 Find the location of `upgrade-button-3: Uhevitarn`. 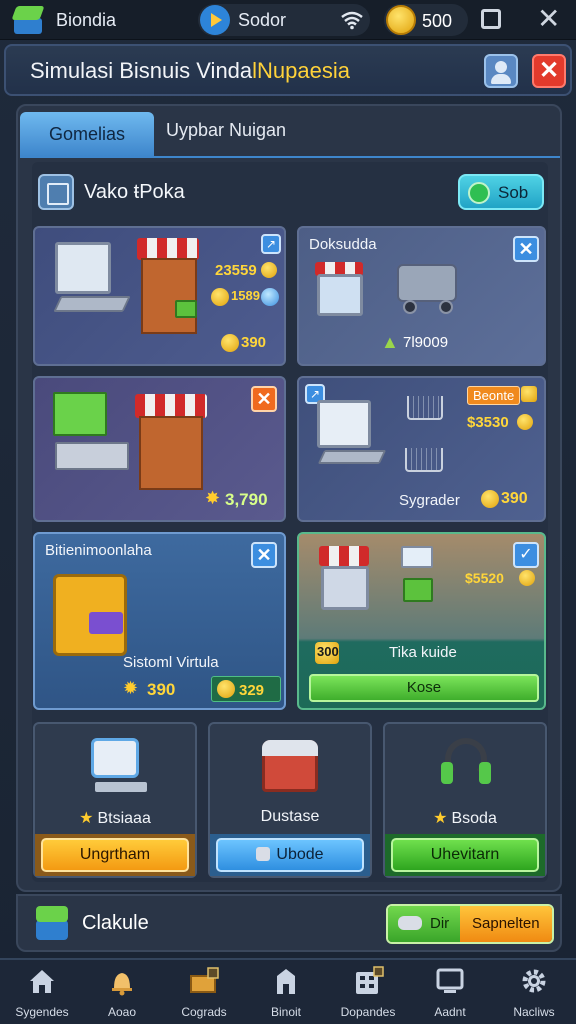

upgrade-button-3: Uhevitarn is located at coordinates (465, 855).